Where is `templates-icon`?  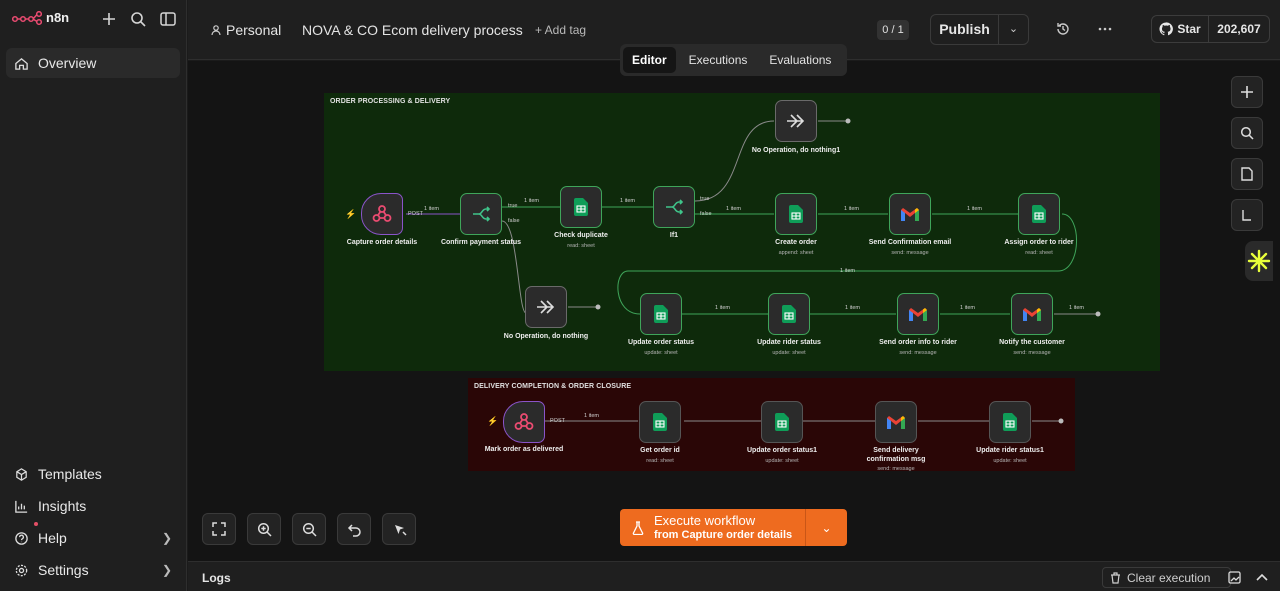 templates-icon is located at coordinates (21, 474).